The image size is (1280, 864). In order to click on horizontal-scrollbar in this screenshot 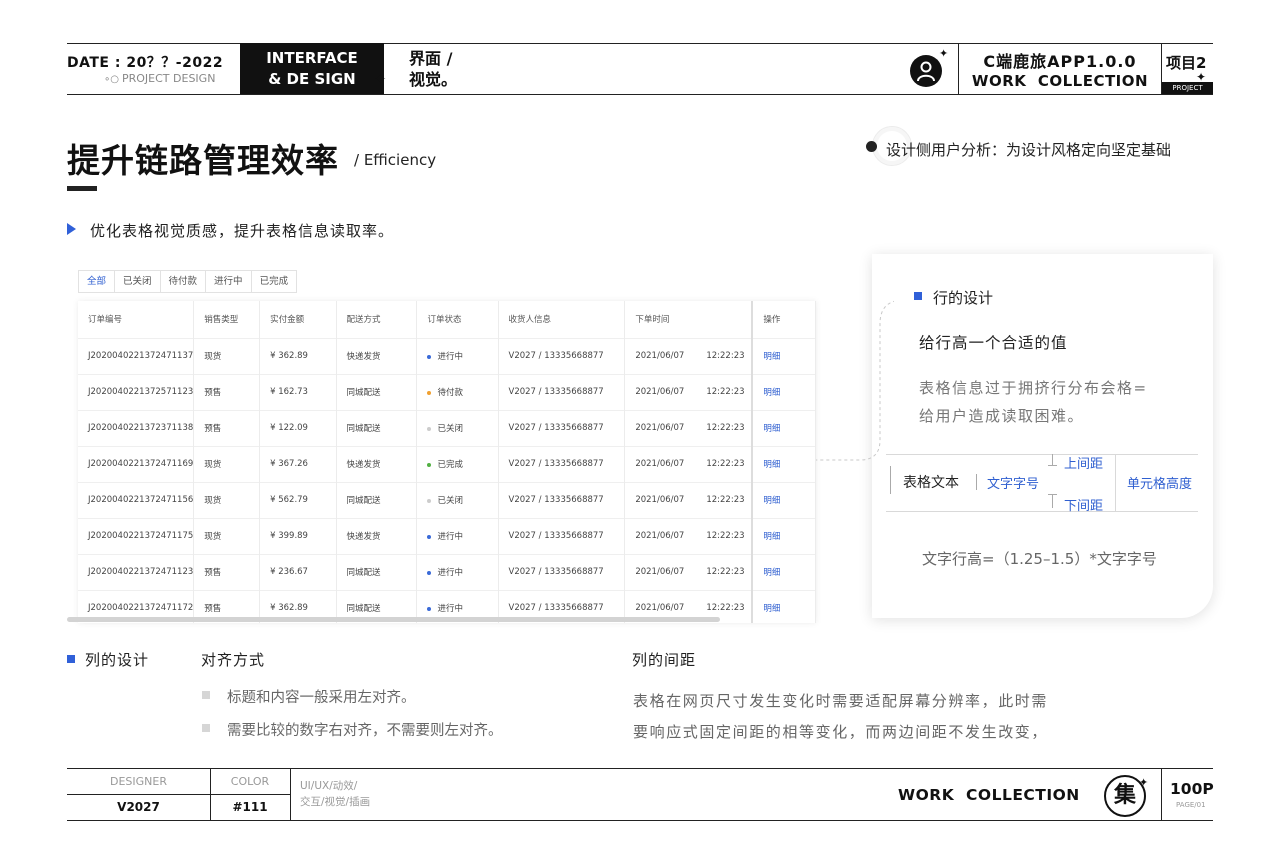, I will do `click(393, 619)`.